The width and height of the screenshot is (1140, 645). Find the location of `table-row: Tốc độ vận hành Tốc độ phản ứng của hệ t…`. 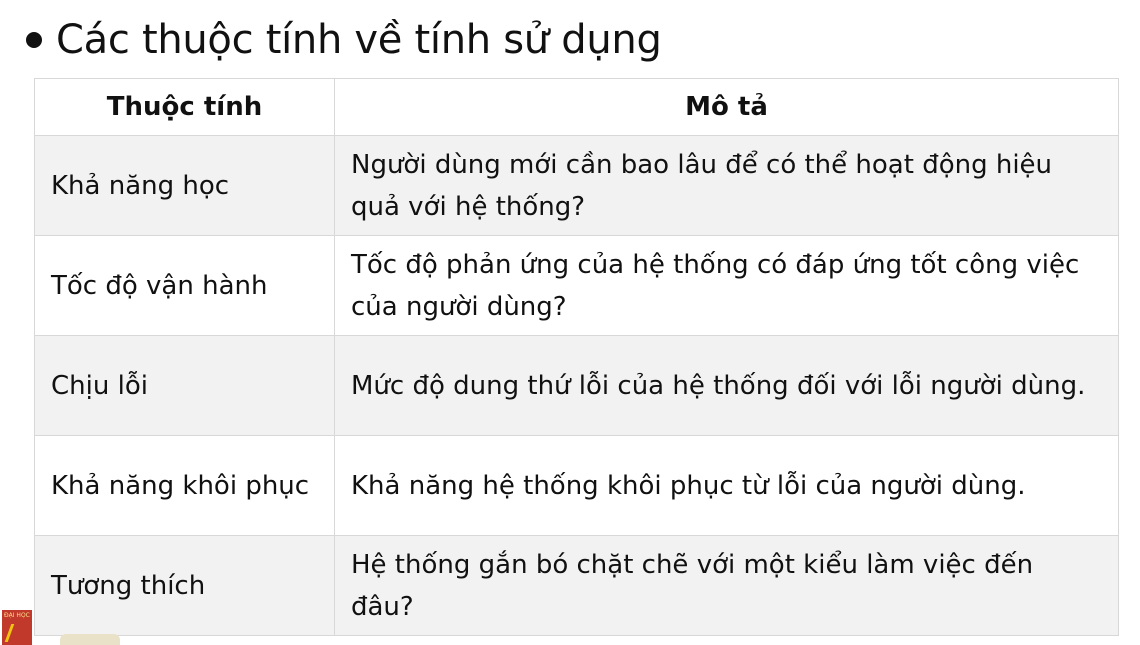

table-row: Tốc độ vận hành Tốc độ phản ứng của hệ t… is located at coordinates (576, 285).